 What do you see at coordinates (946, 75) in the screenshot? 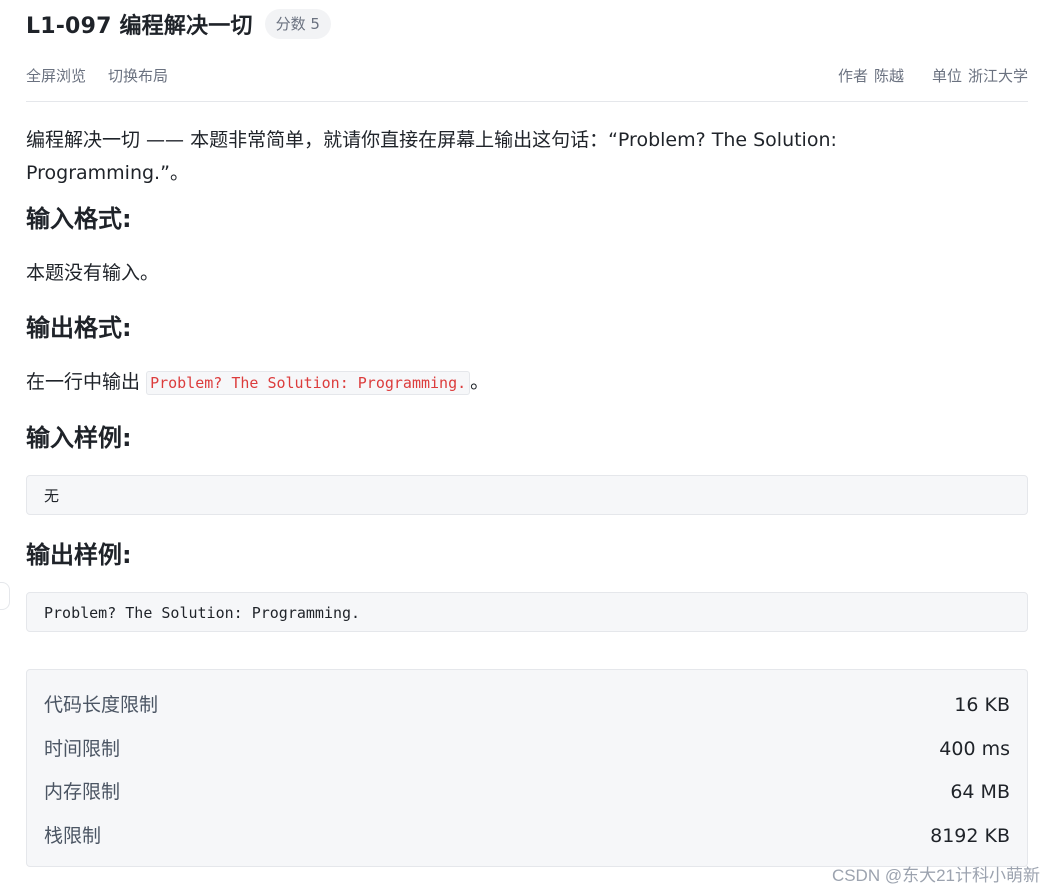
I see `org-label: 单位` at bounding box center [946, 75].